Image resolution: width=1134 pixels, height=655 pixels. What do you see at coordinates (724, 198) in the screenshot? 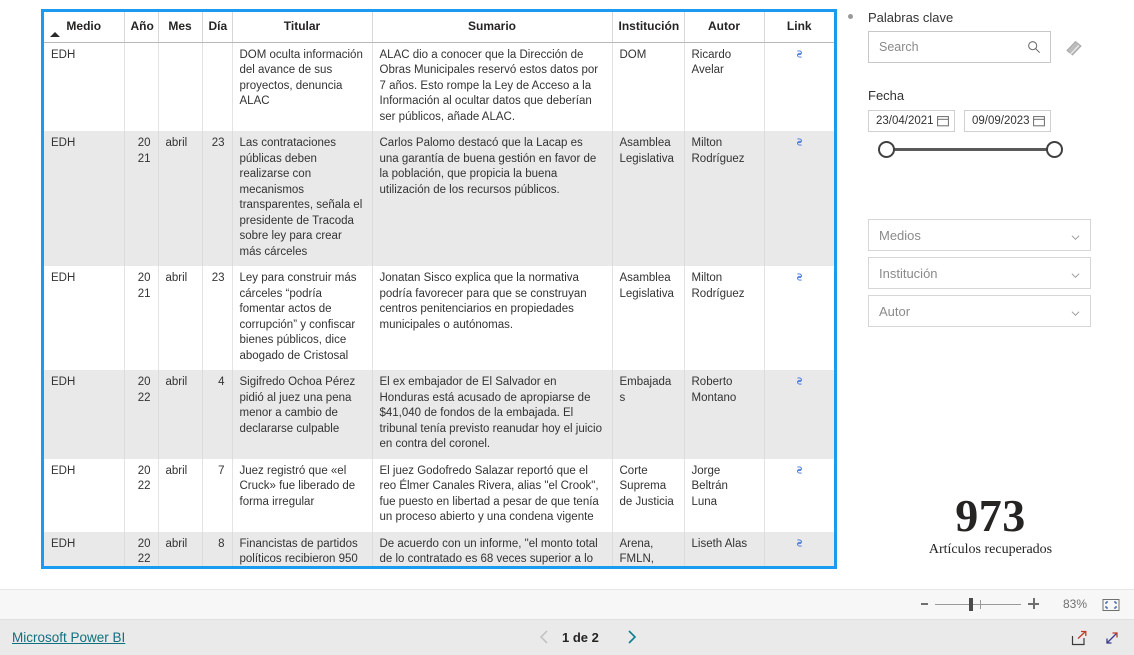
I see `cell-autor: Milton Rodríguez` at bounding box center [724, 198].